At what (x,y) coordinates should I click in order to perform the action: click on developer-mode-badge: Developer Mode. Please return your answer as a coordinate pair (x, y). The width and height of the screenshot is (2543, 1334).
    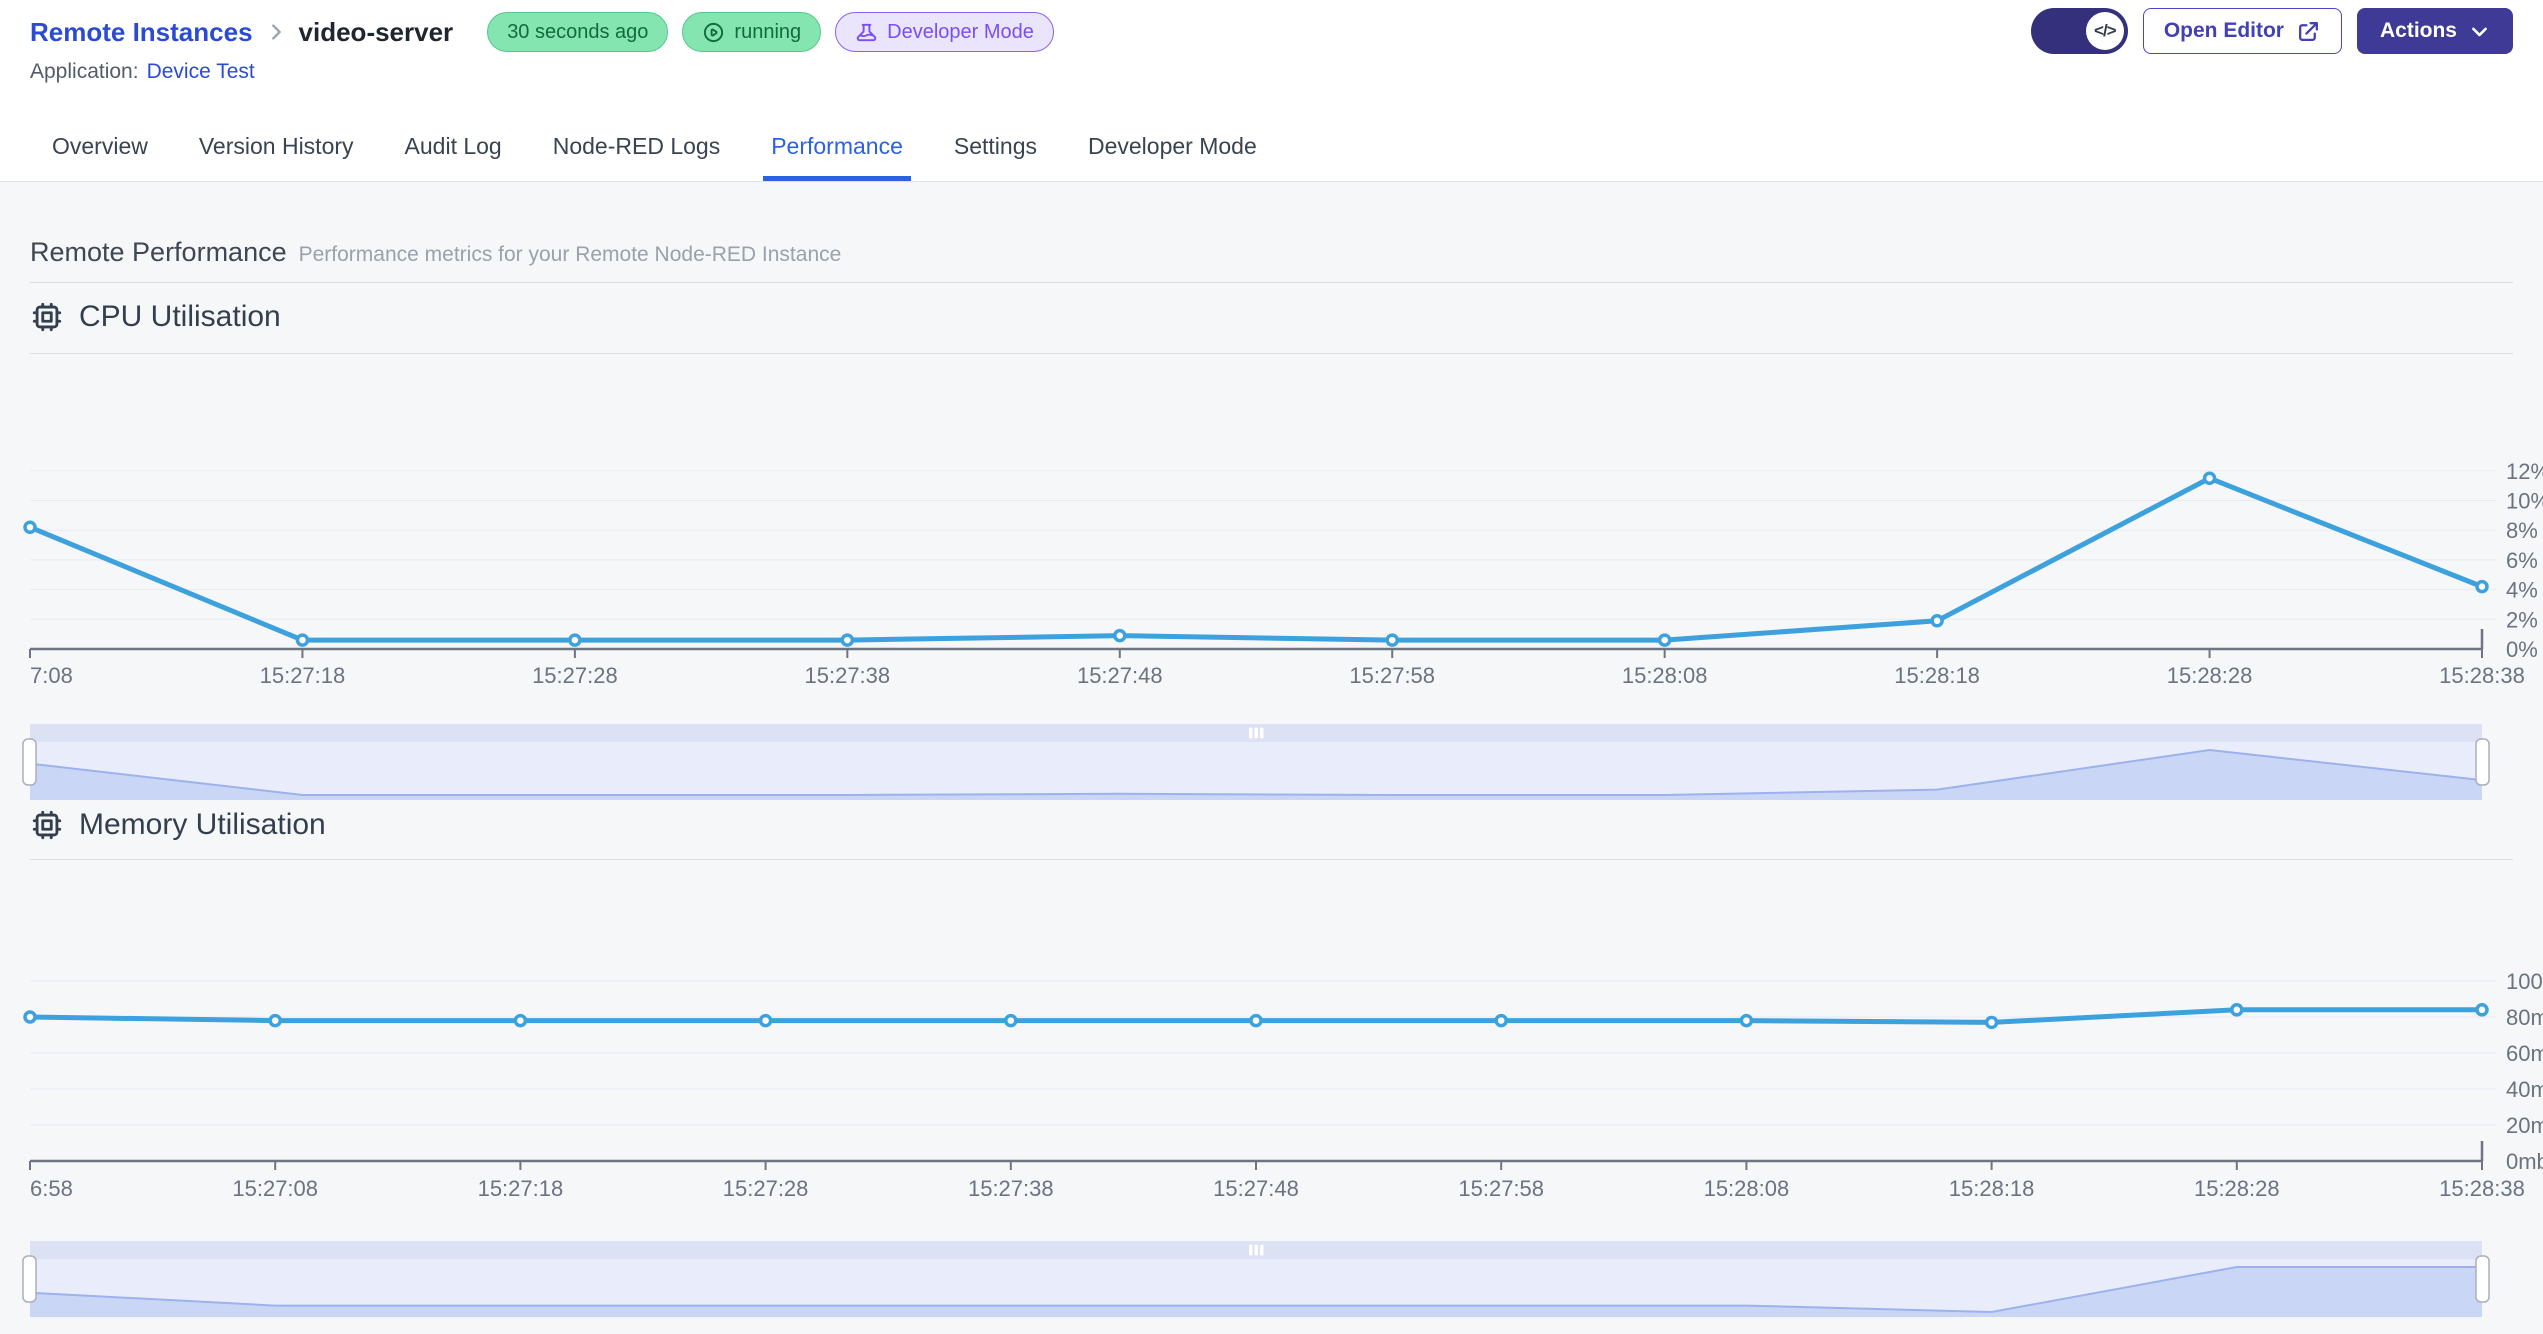
    Looking at the image, I should click on (944, 32).